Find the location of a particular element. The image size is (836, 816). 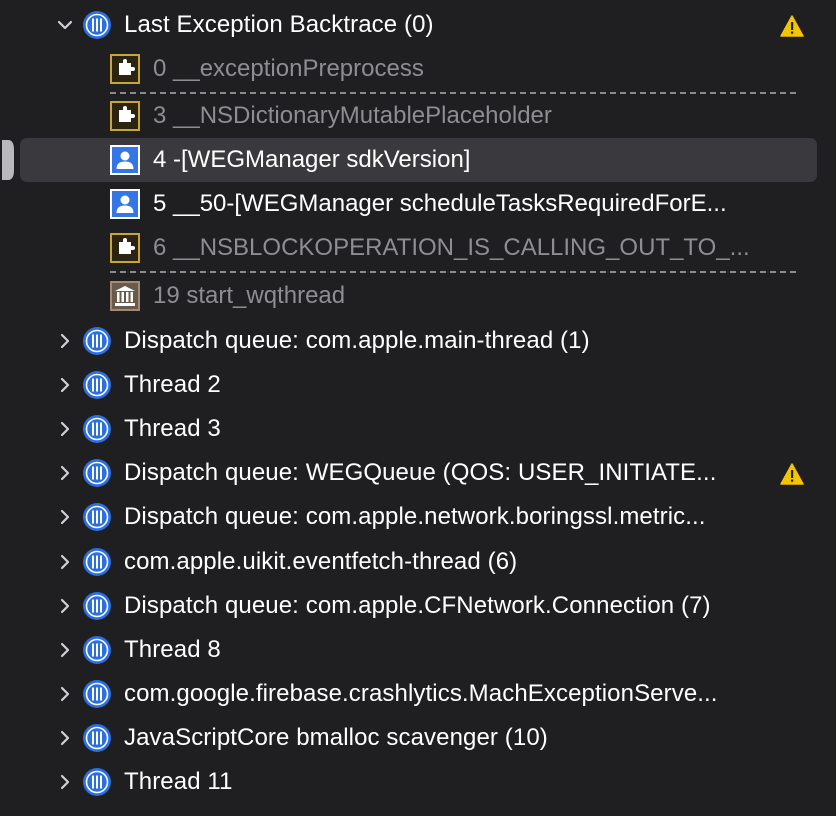

thread-row: JavaScriptCore bmalloc scavenger (10) is located at coordinates (418, 738).